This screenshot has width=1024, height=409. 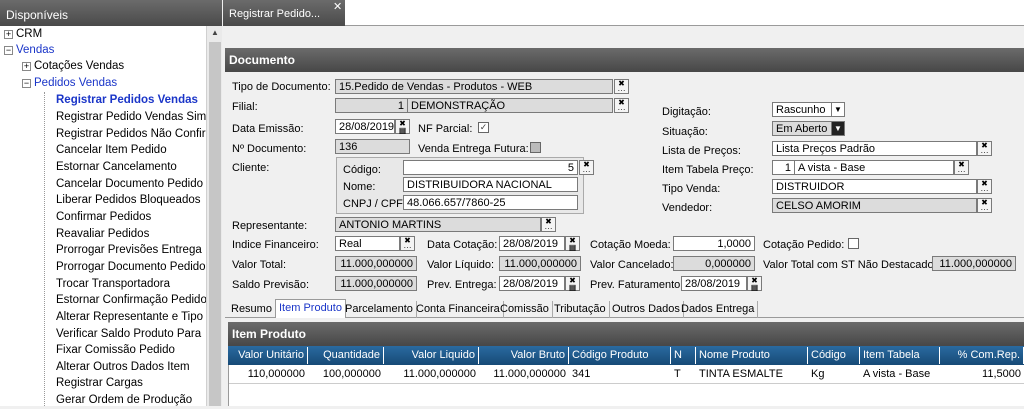 What do you see at coordinates (458, 309) in the screenshot?
I see `tab-conta-financeira: Conta Financeira` at bounding box center [458, 309].